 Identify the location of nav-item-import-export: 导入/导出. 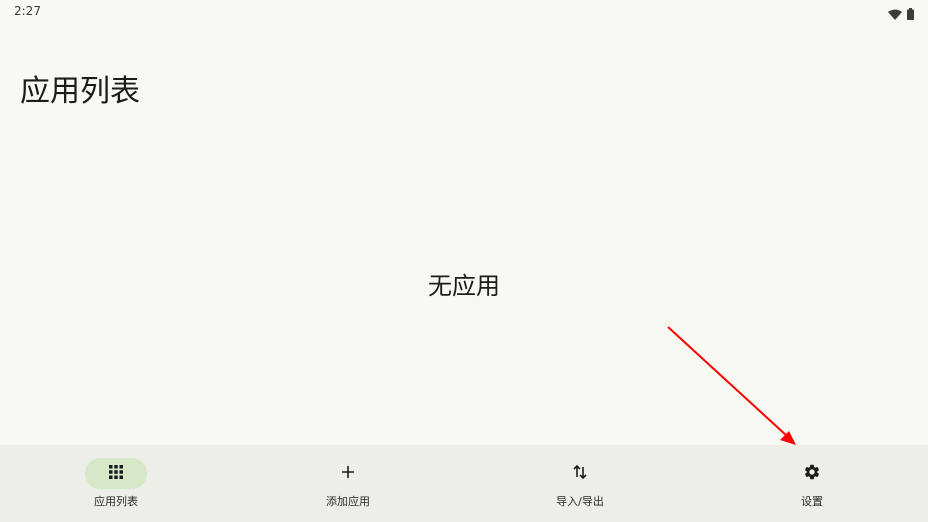
(580, 483).